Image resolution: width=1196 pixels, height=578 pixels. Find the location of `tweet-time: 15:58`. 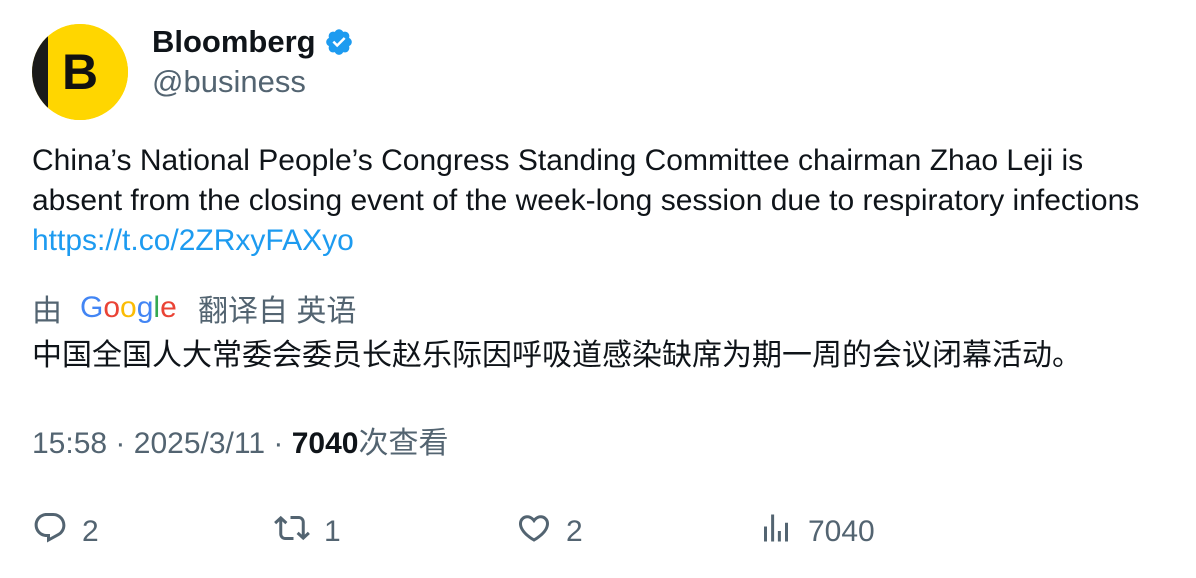

tweet-time: 15:58 is located at coordinates (69, 443).